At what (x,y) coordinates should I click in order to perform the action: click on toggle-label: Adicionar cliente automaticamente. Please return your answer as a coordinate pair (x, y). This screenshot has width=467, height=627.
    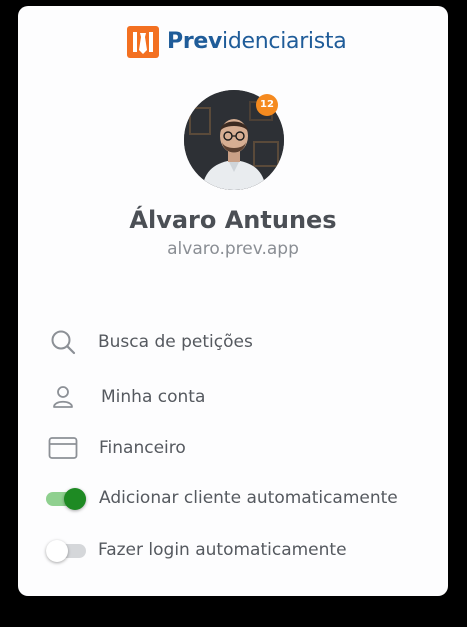
    Looking at the image, I should click on (248, 498).